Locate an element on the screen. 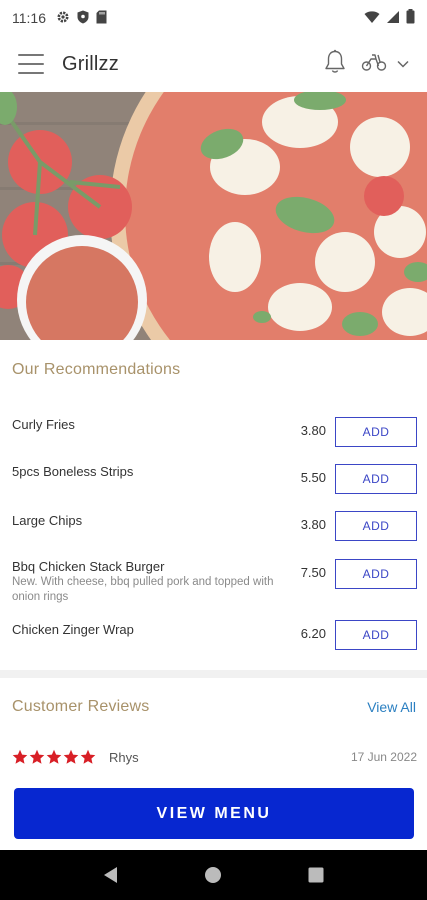 This screenshot has height=900, width=427. battery-icon is located at coordinates (410, 18).